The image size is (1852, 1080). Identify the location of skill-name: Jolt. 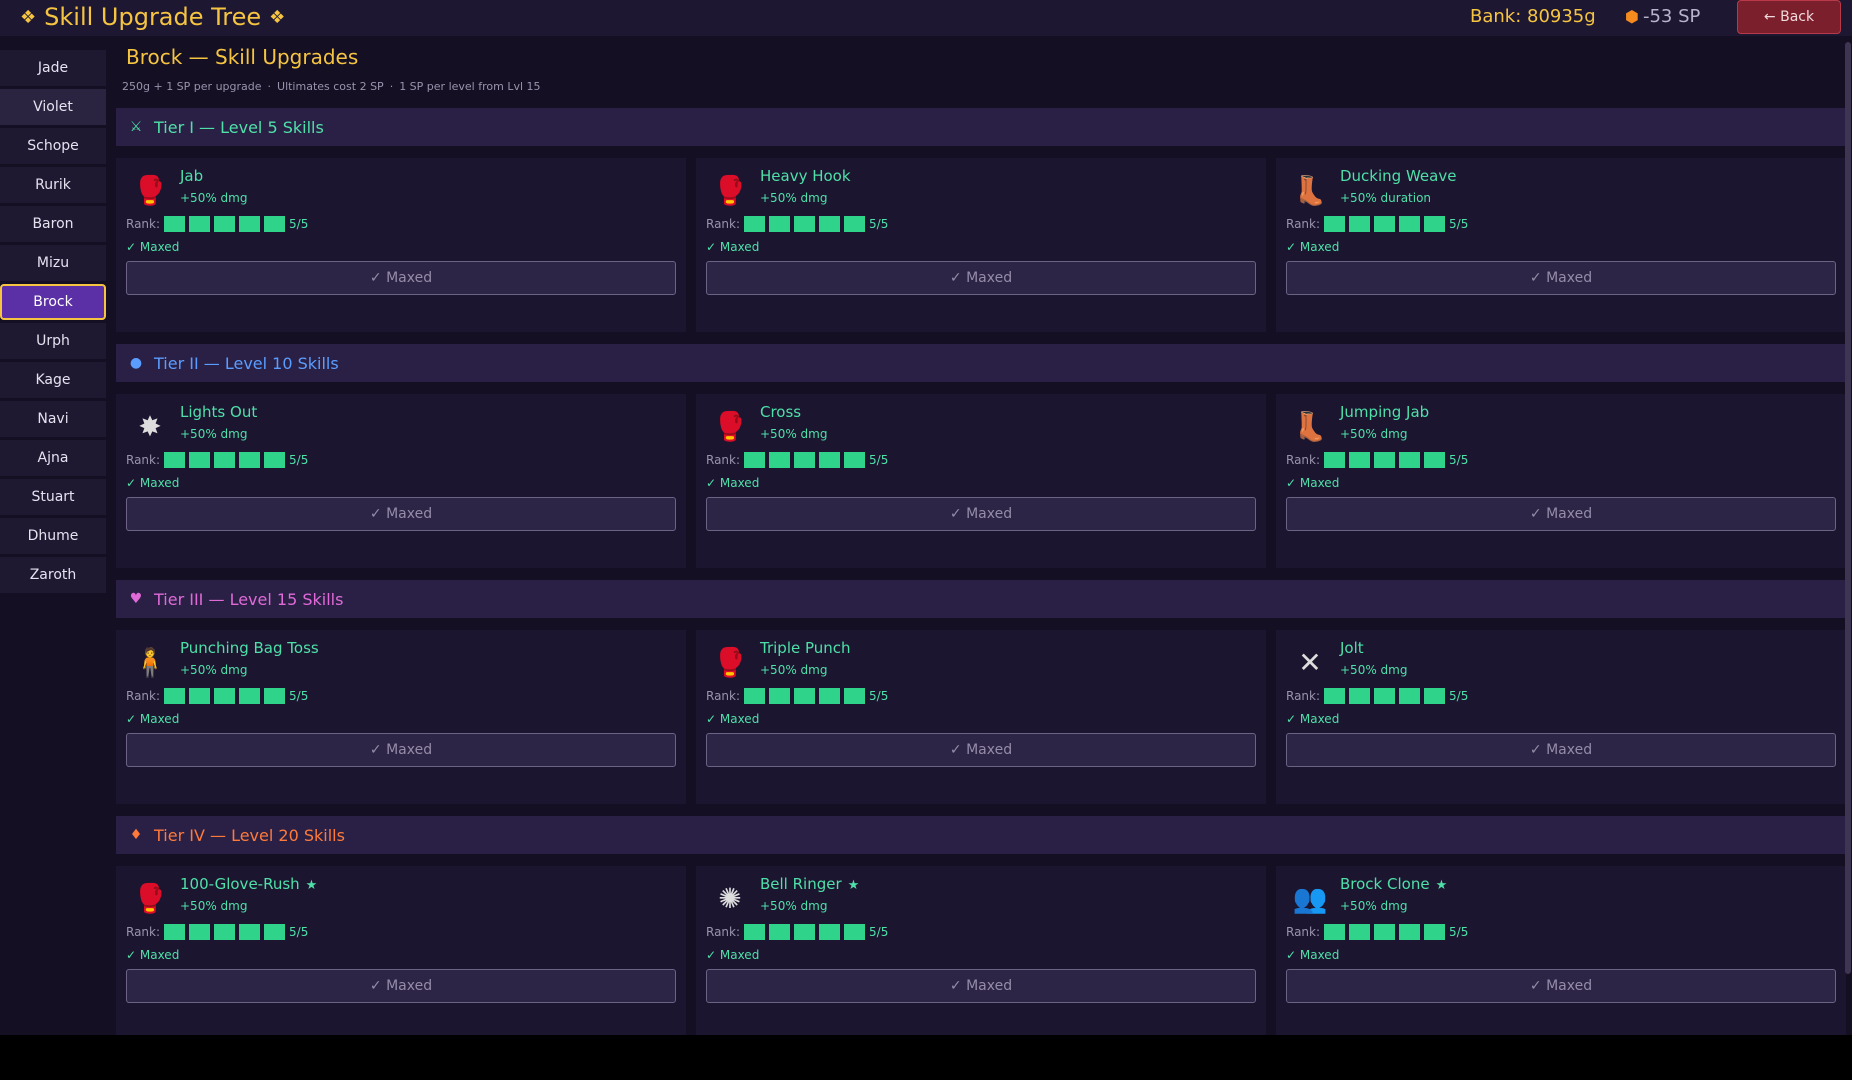
(1352, 648).